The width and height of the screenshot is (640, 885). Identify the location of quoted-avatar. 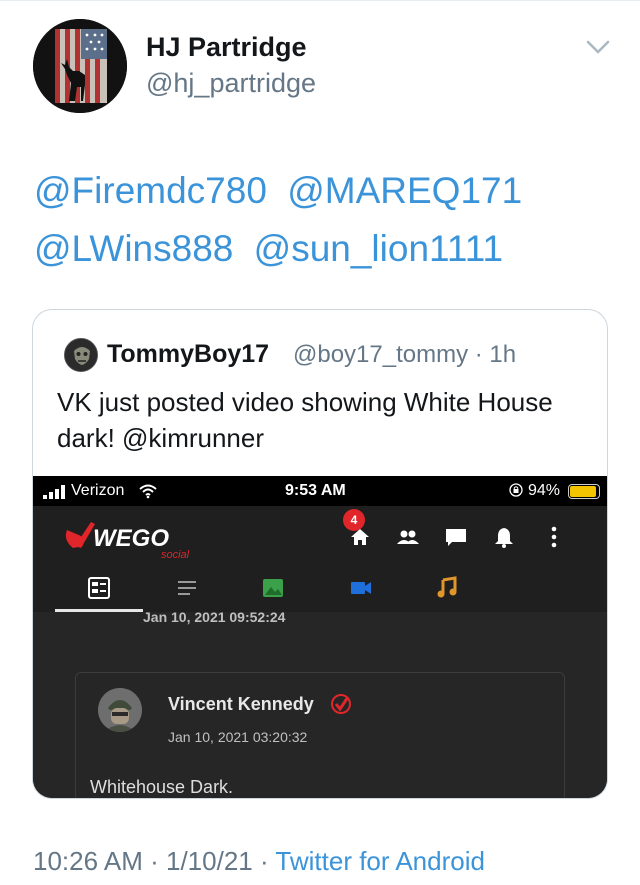
(81, 355).